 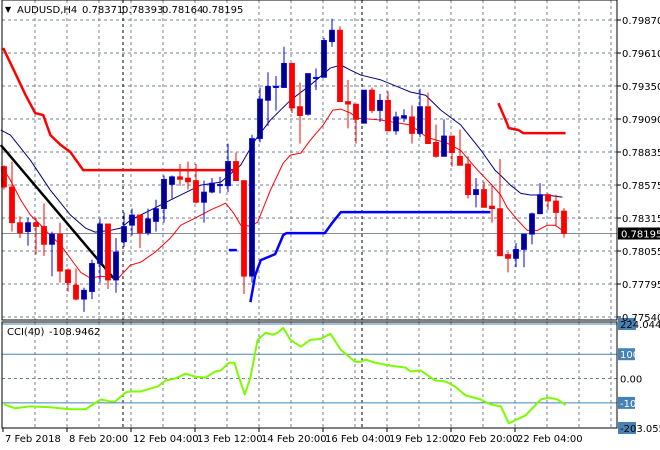 What do you see at coordinates (631, 380) in the screenshot?
I see `cci-tick-label: 0.00` at bounding box center [631, 380].